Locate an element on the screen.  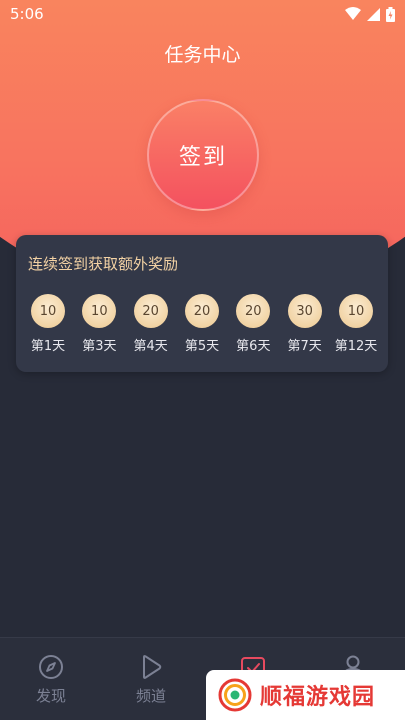
signin-button: 签到 is located at coordinates (203, 155).